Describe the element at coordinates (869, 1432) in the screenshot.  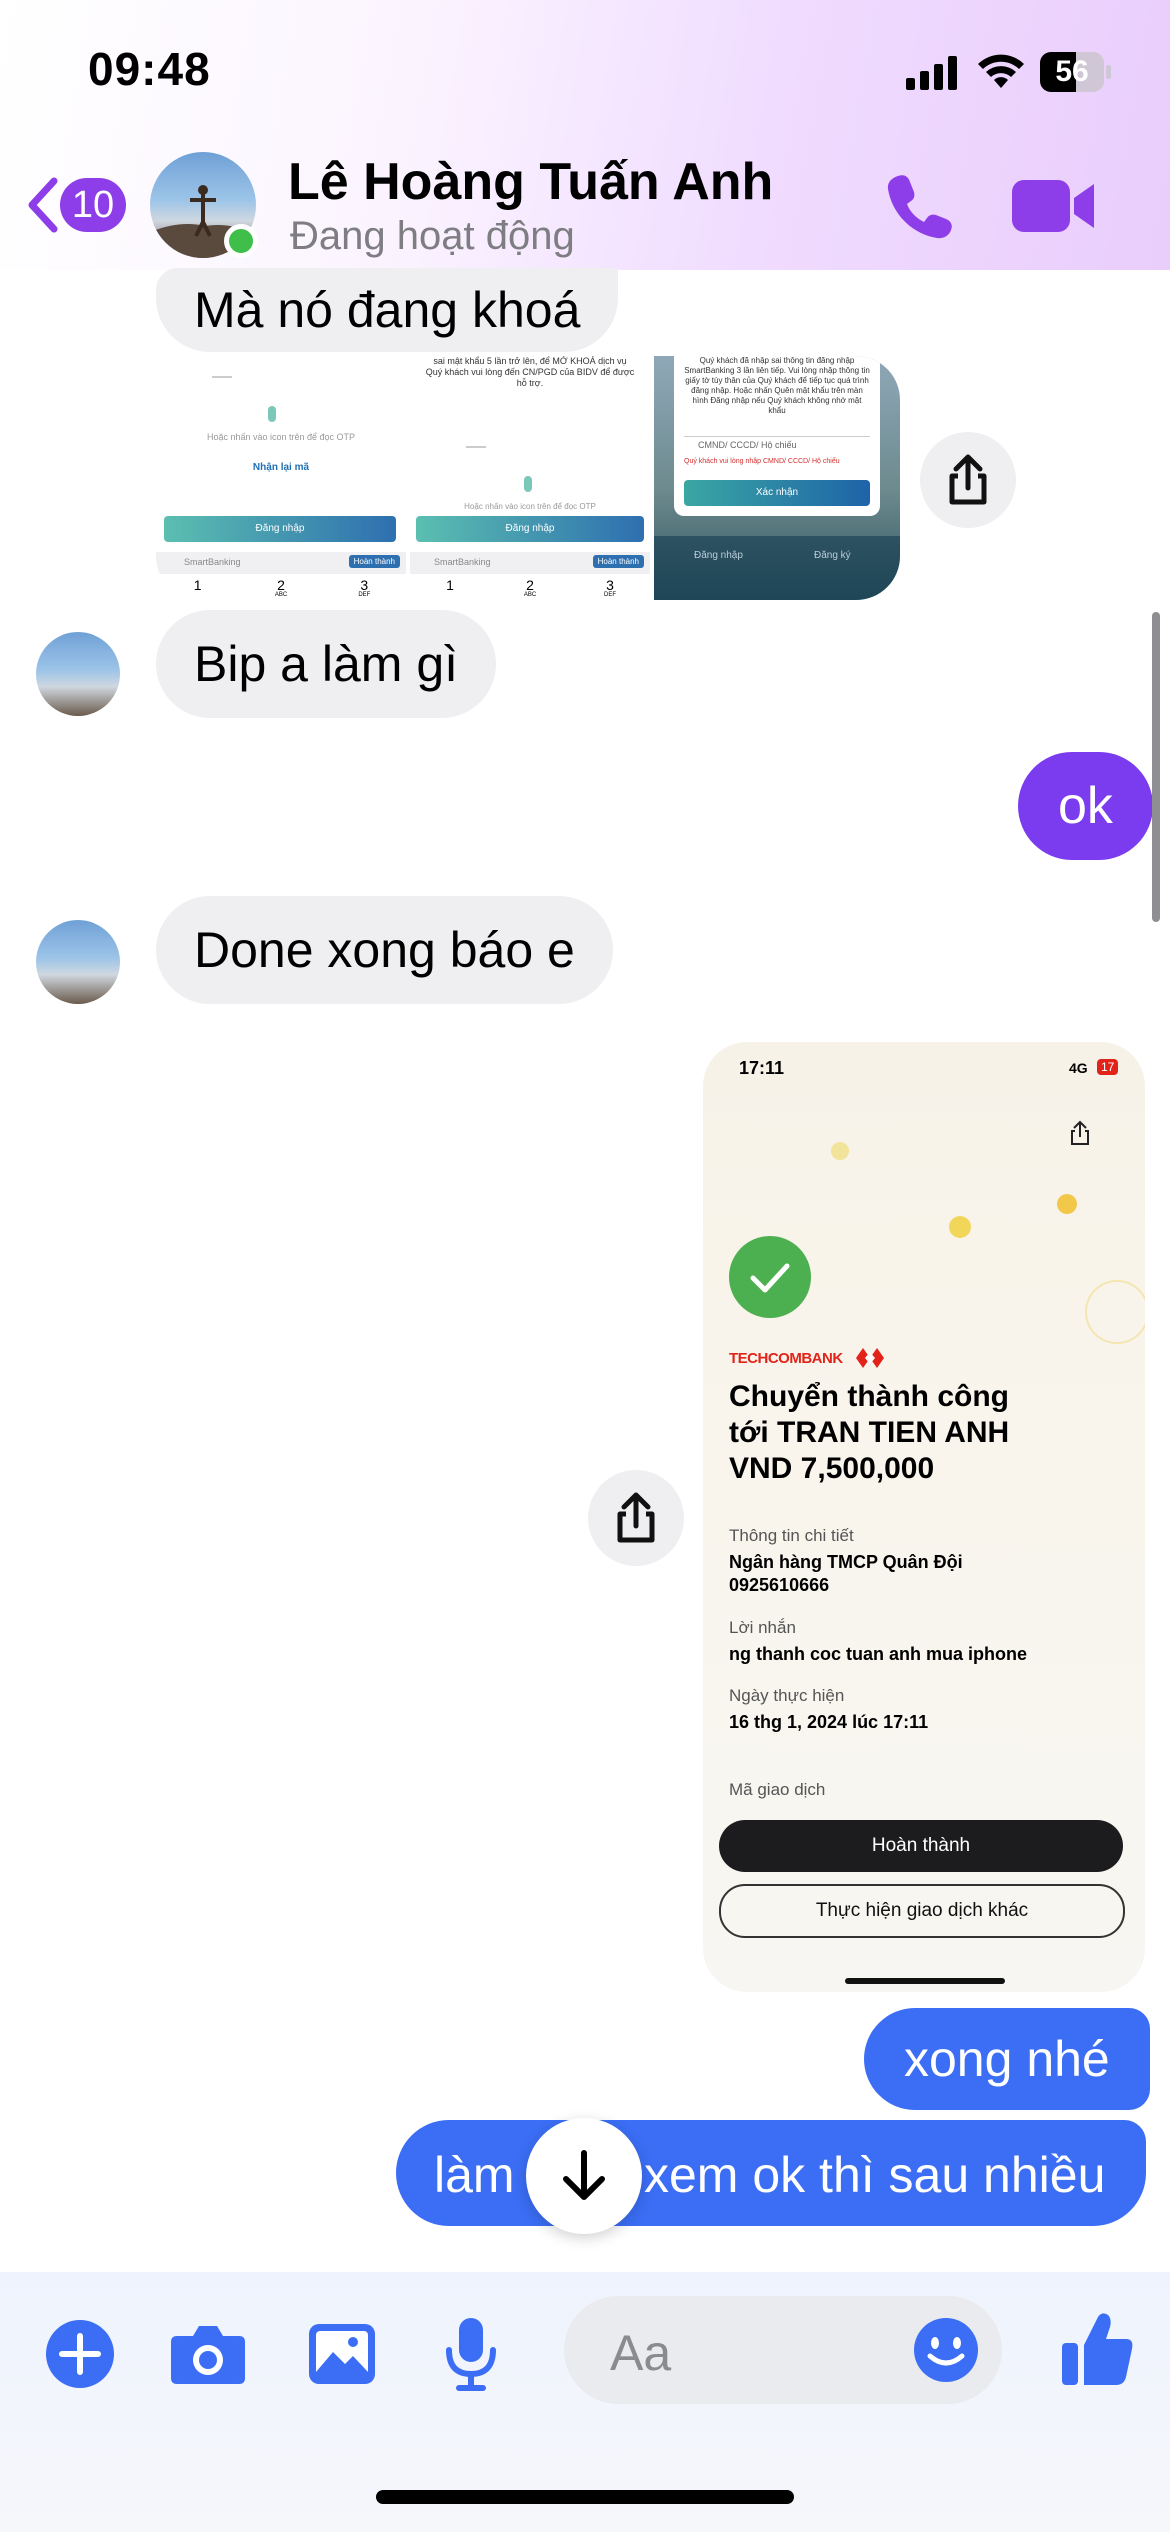
I see `receipt-headline-2: tới TRAN TIEN ANH` at that location.